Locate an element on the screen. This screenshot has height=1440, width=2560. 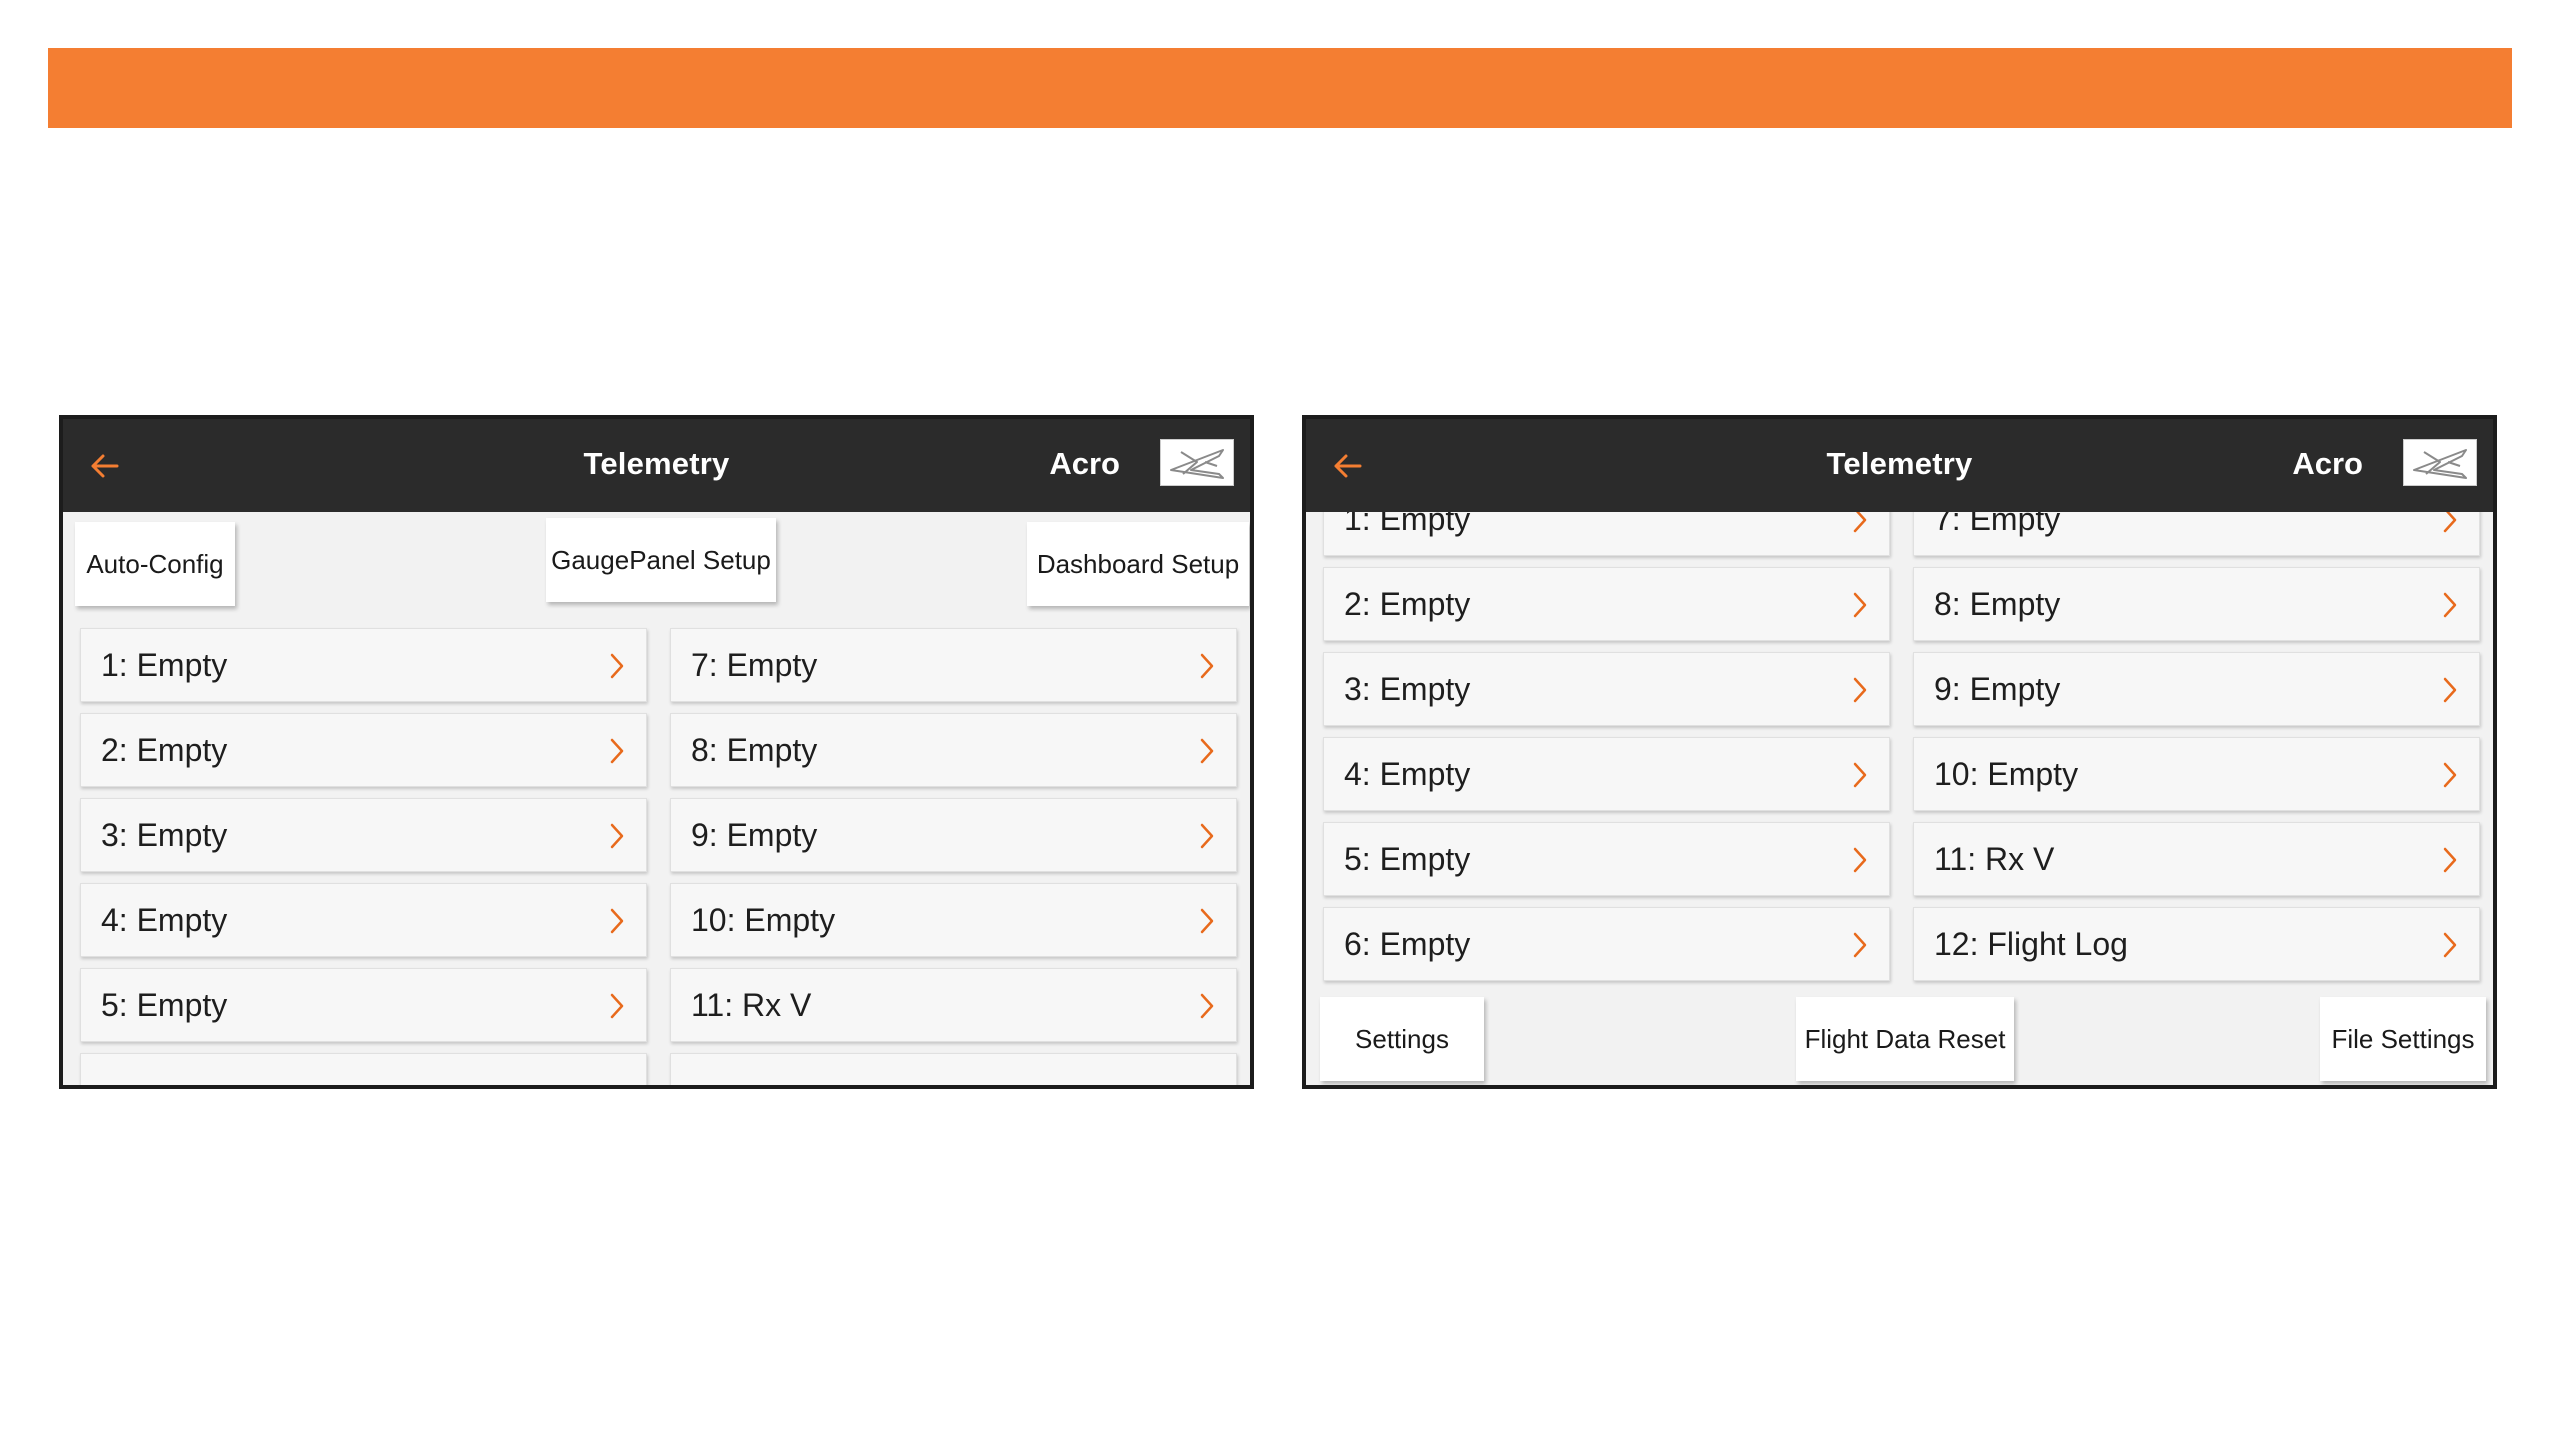
settings-button: Settings is located at coordinates (1402, 1039).